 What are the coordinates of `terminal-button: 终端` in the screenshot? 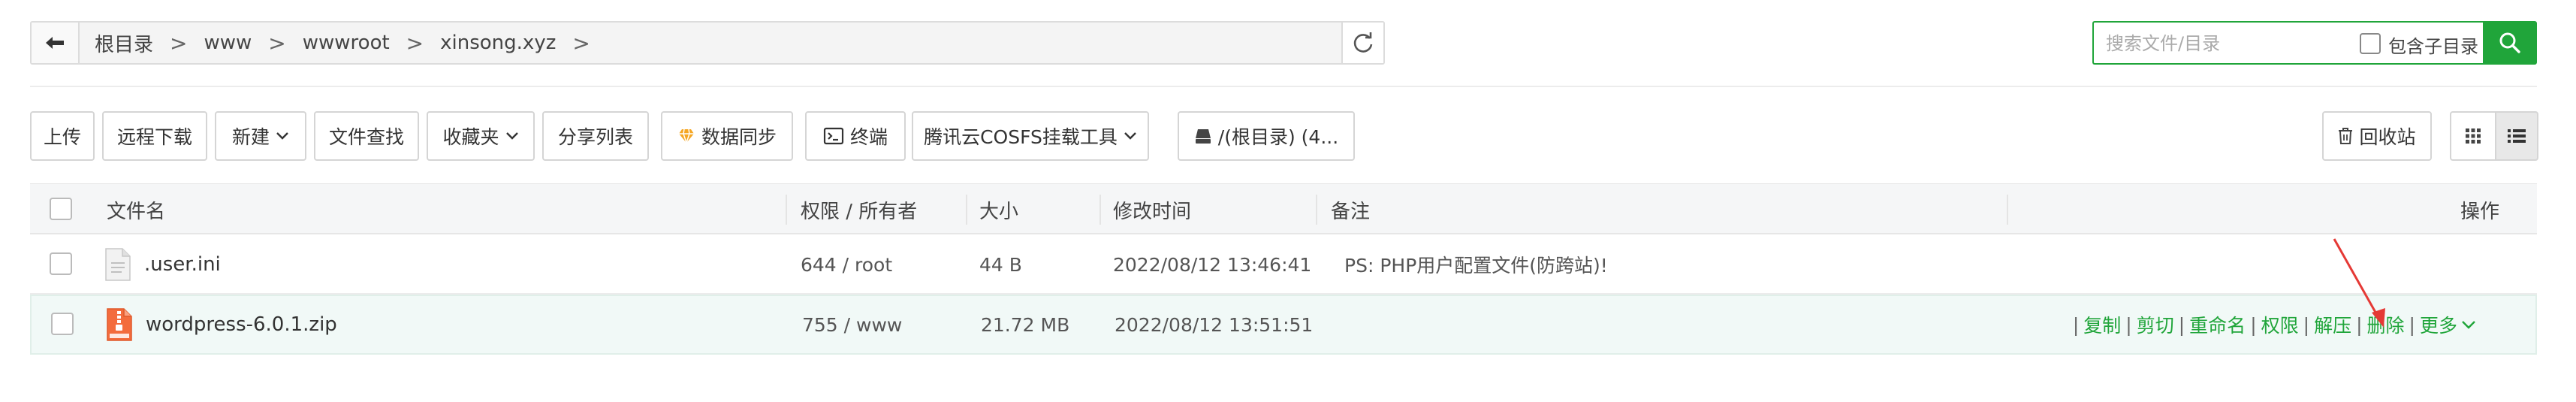 It's located at (855, 136).